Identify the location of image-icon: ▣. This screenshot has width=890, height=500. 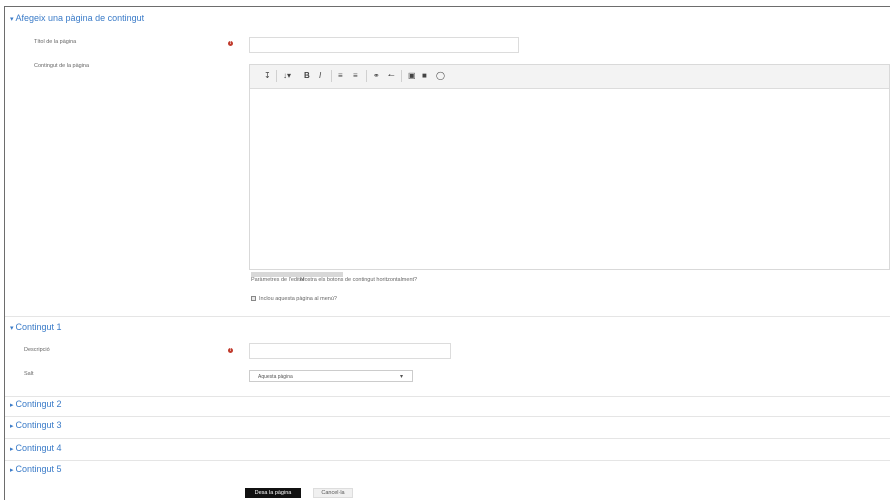
(412, 75).